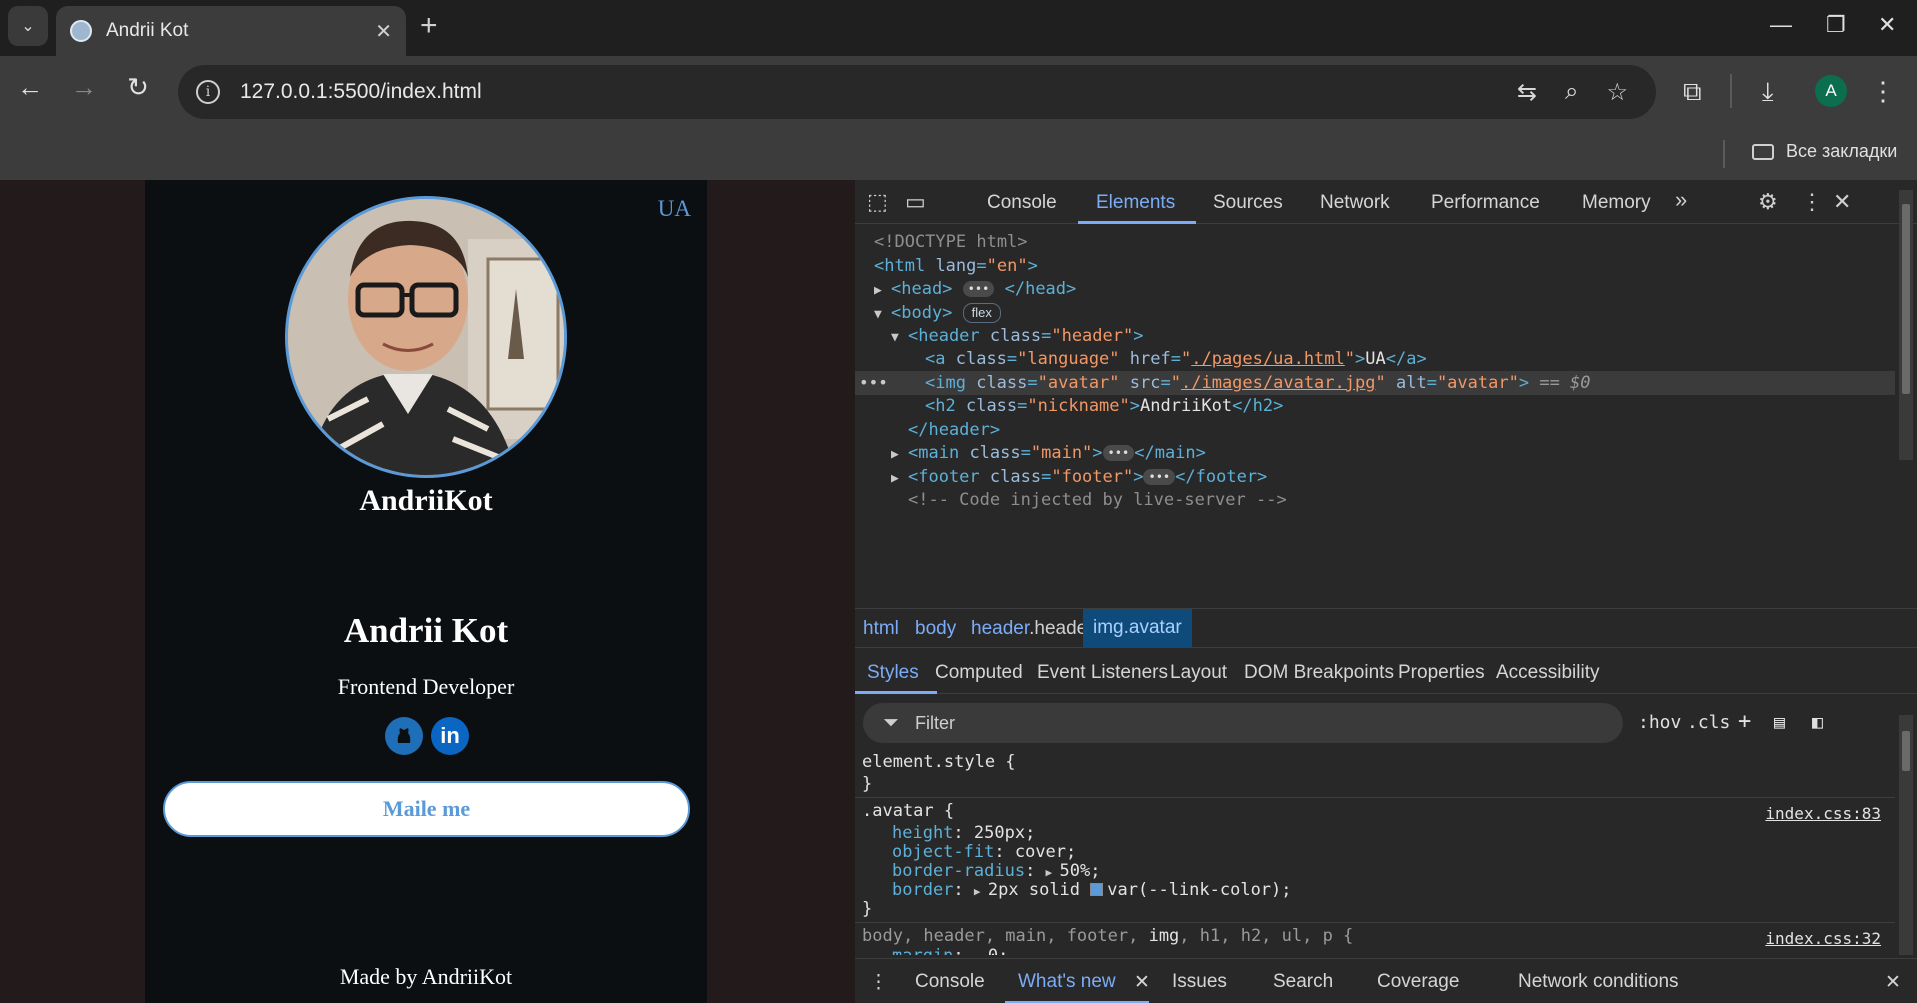 The height and width of the screenshot is (1003, 1917). I want to click on drawer-close-icon: ✕, so click(1893, 982).